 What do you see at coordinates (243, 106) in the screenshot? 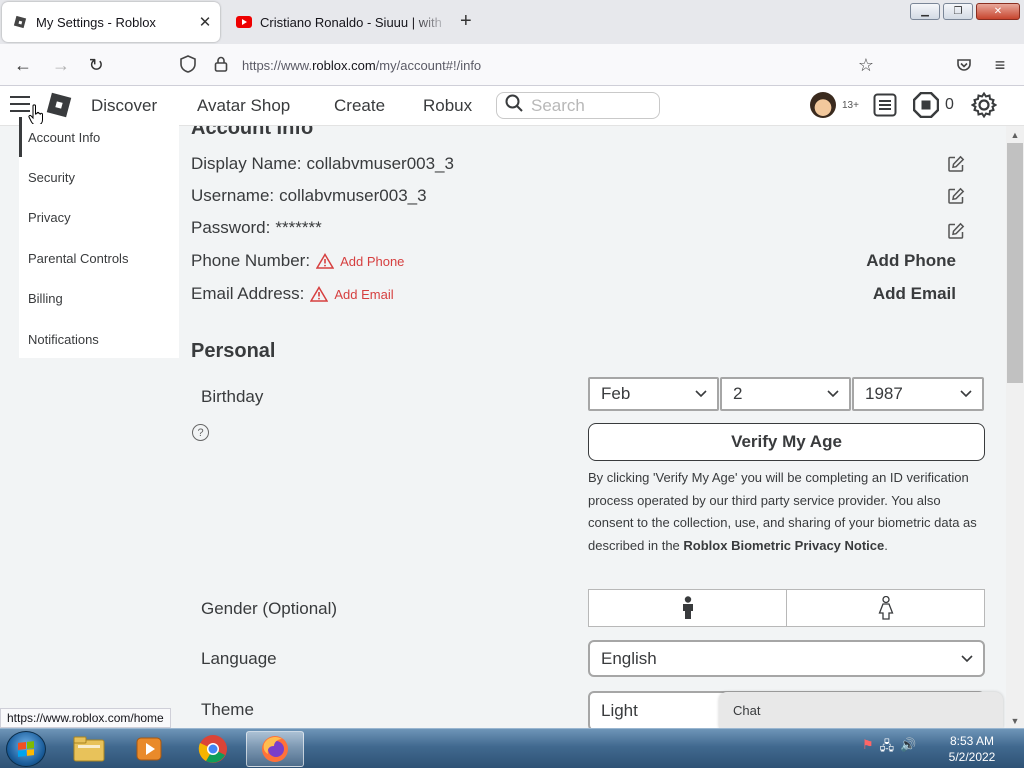
I see `nav-avatar-shop: Avatar Shop` at bounding box center [243, 106].